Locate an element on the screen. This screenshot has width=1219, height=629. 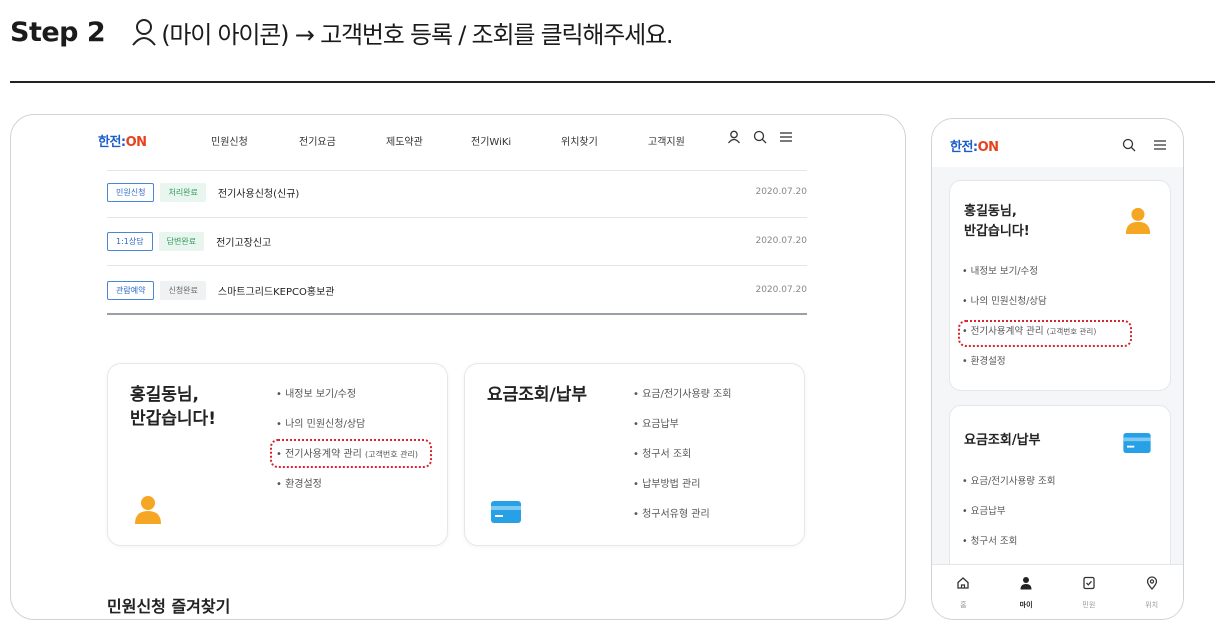
location-pin-icon is located at coordinates (1152, 584).